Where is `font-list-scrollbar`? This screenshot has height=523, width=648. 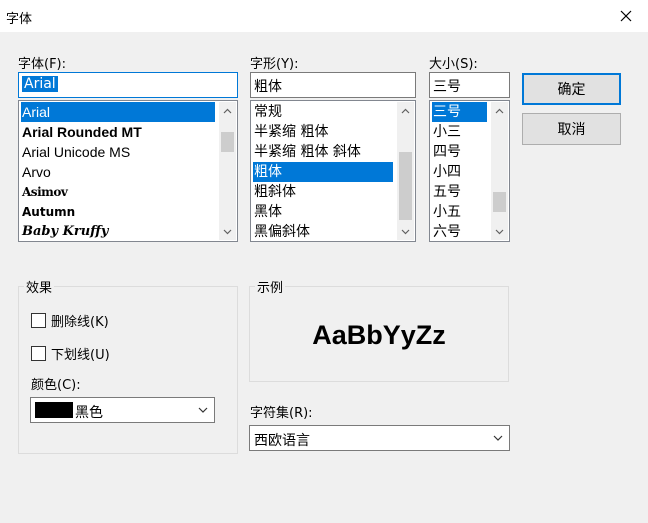 font-list-scrollbar is located at coordinates (227, 171).